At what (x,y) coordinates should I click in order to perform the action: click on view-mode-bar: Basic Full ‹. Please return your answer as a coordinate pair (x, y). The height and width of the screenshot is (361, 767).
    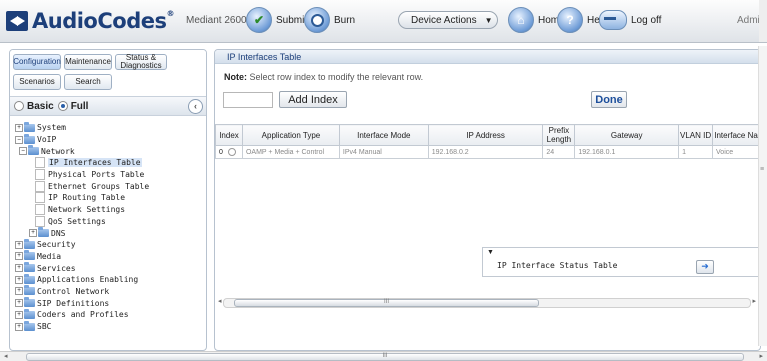
    Looking at the image, I should click on (108, 106).